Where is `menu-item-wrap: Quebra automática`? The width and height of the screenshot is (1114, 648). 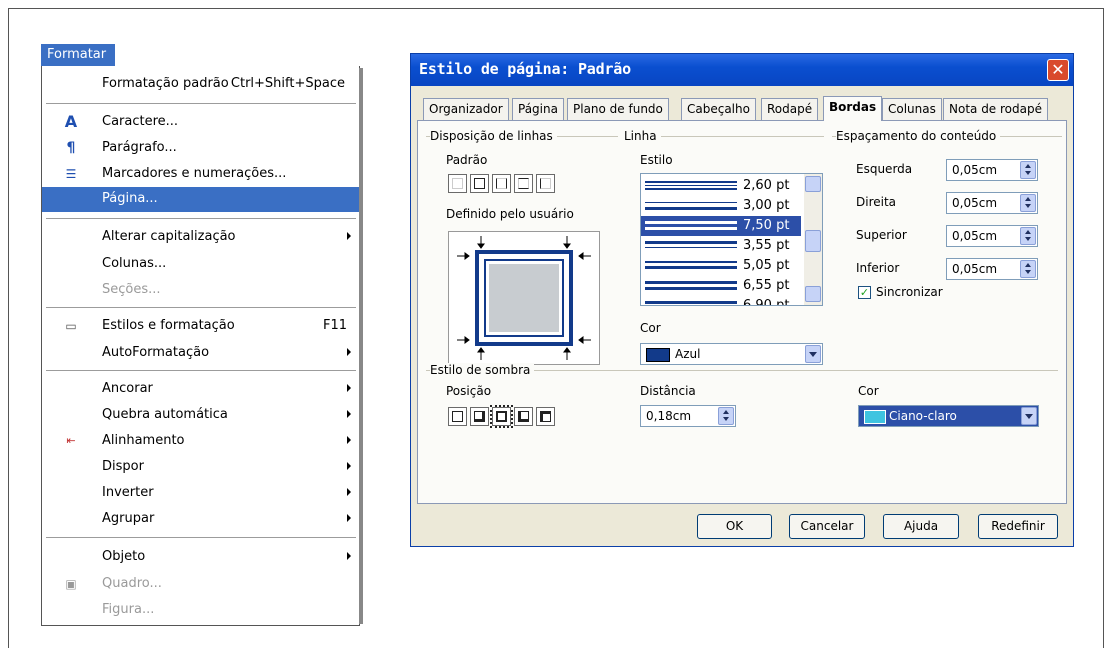 menu-item-wrap: Quebra automática is located at coordinates (200, 415).